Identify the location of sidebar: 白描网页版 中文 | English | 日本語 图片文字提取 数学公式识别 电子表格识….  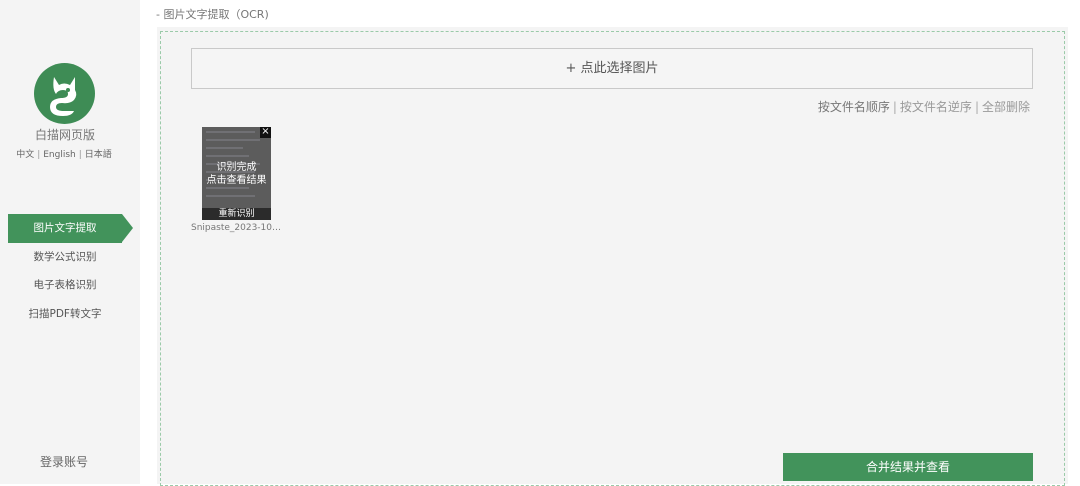
(70, 242).